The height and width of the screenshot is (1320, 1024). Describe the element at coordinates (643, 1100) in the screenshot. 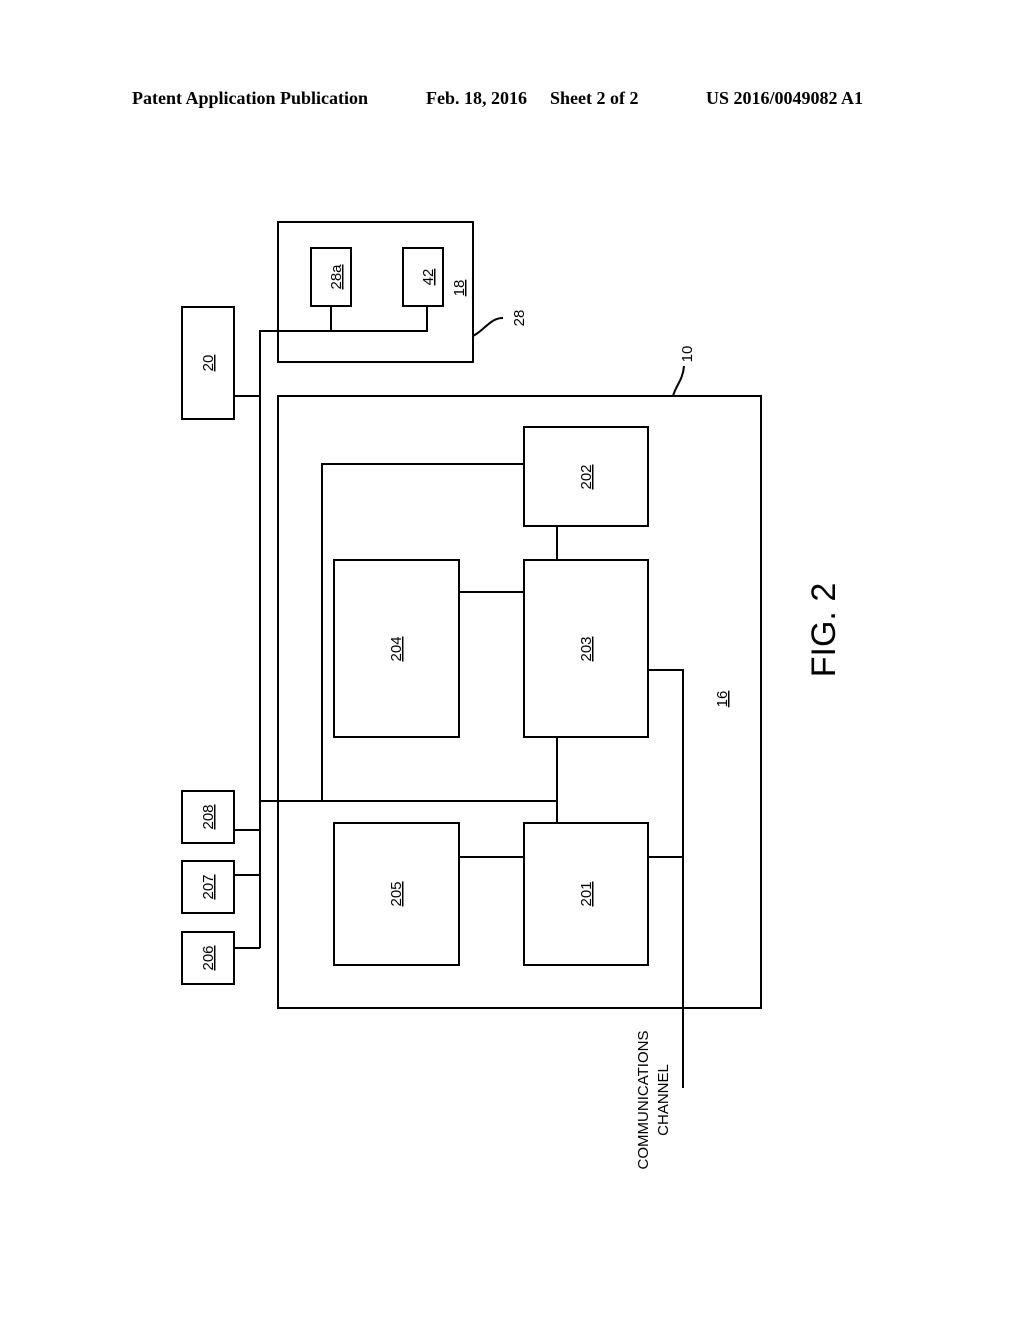

I see `comm-channel-label-line1: COMMUNICATIONS` at that location.